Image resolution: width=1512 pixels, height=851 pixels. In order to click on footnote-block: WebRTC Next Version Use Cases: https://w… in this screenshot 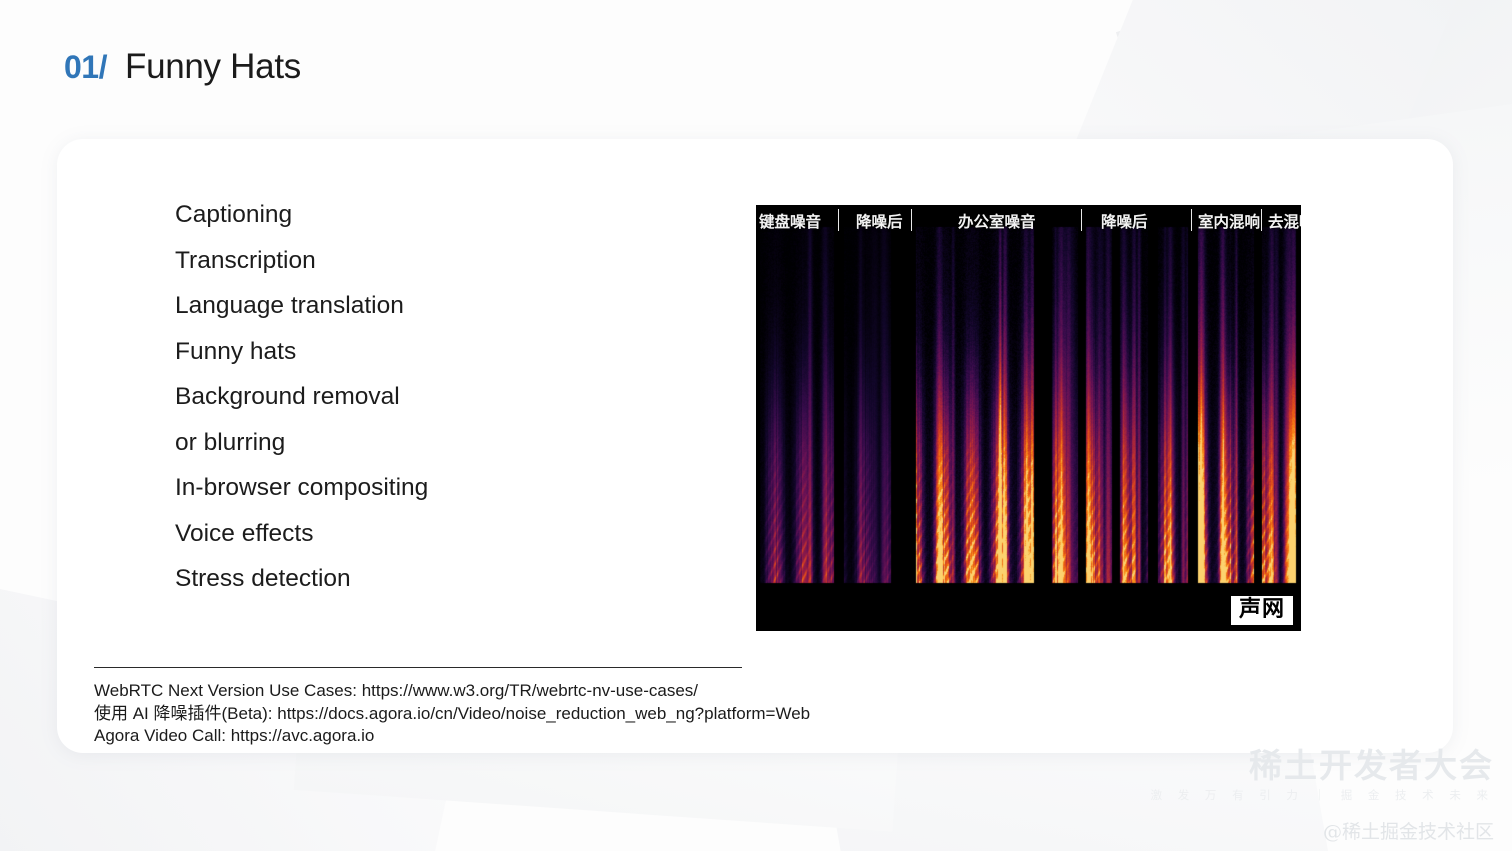, I will do `click(554, 707)`.